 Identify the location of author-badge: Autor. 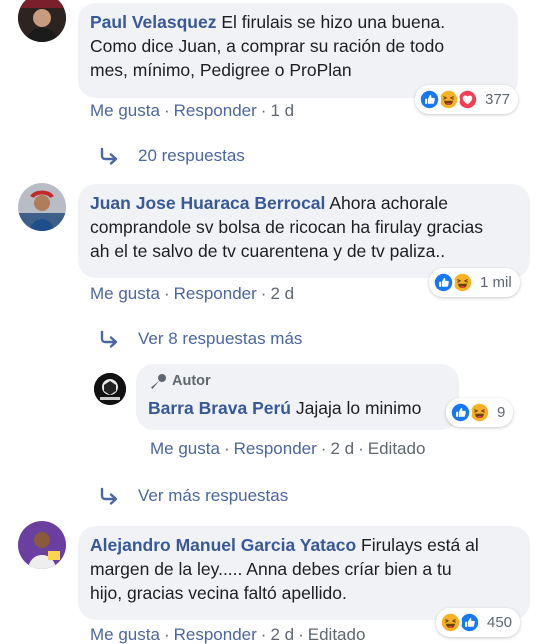
(297, 381).